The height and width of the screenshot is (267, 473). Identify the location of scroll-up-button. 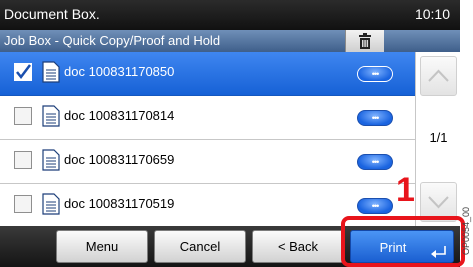
(438, 76).